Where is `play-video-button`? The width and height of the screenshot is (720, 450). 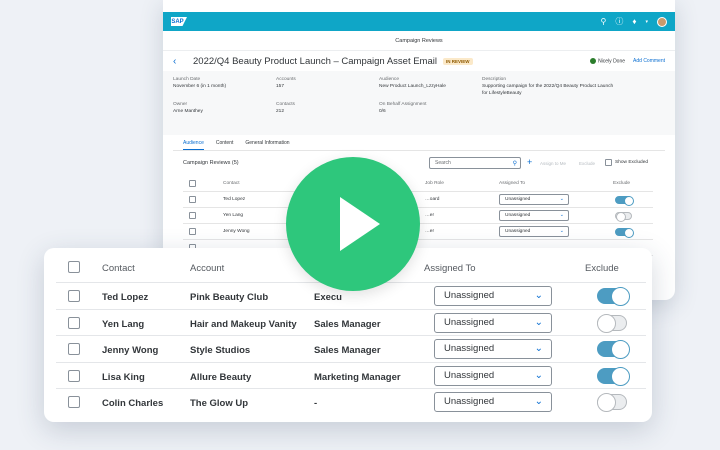
play-video-button is located at coordinates (353, 224).